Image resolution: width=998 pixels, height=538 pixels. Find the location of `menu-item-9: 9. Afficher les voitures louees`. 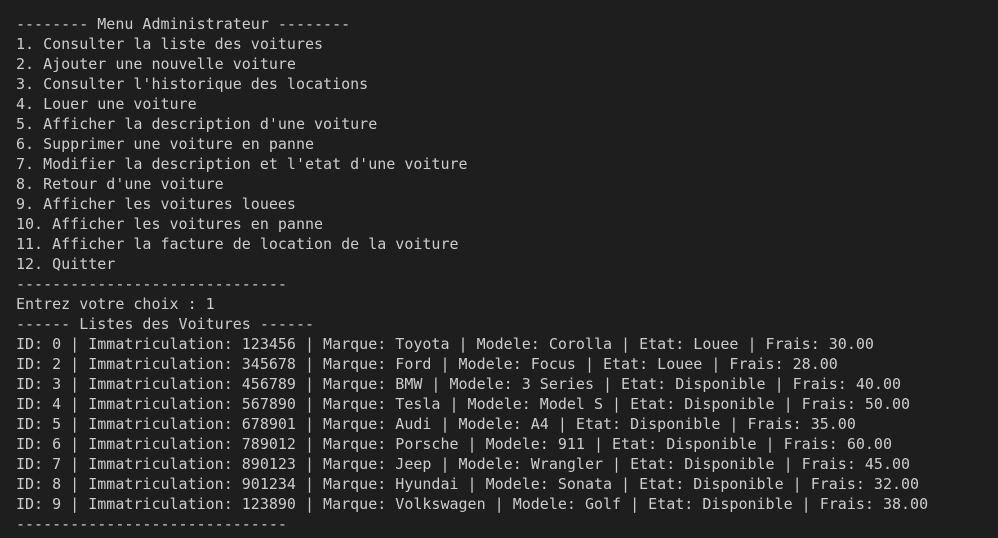

menu-item-9: 9. Afficher les voitures louees is located at coordinates (156, 204).